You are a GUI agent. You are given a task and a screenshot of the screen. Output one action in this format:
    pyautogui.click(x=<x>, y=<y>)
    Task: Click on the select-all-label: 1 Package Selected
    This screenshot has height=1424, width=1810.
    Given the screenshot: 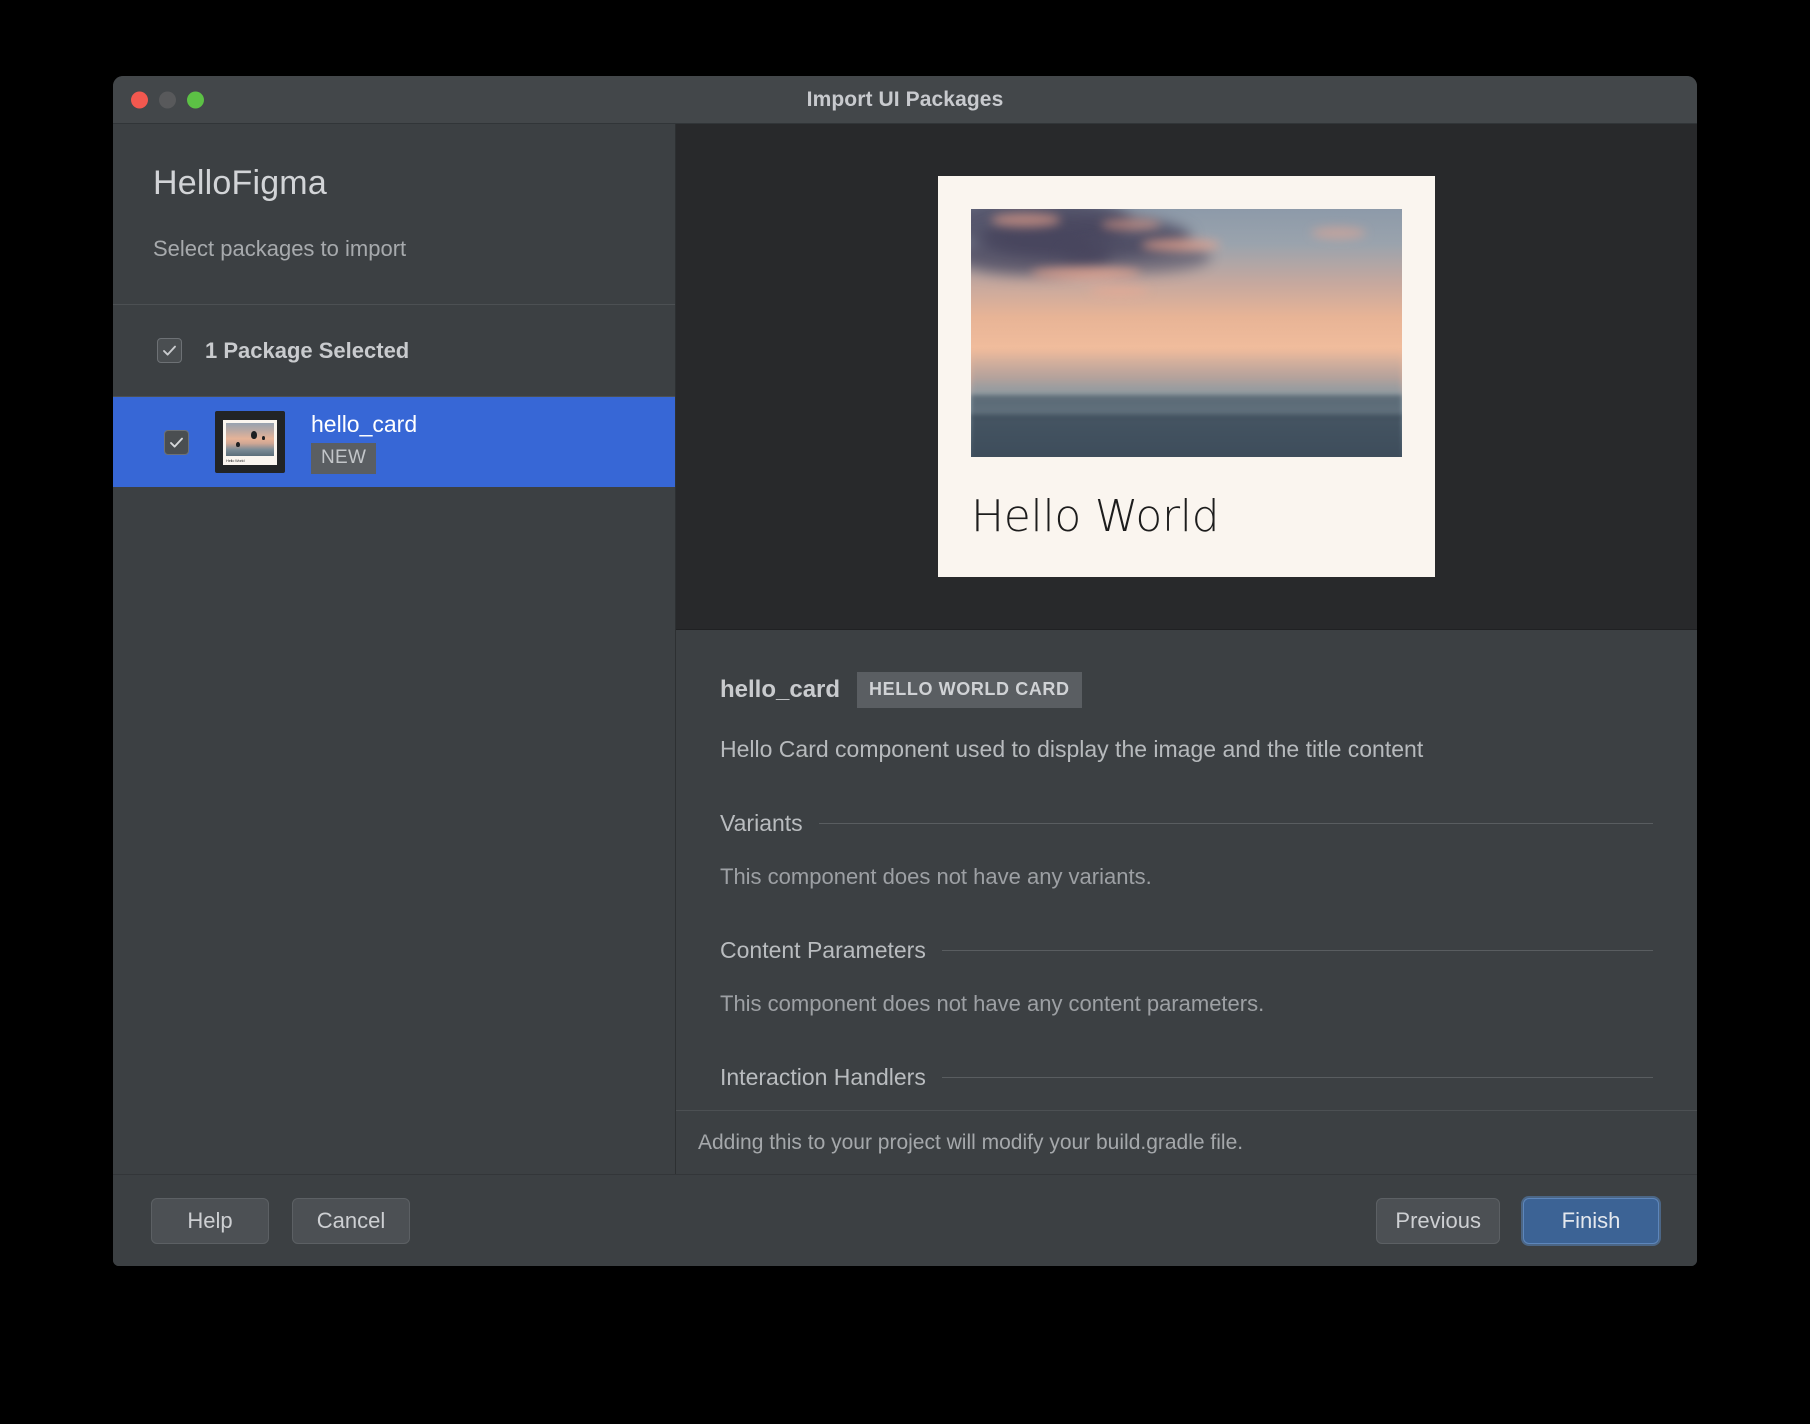 What is the action you would take?
    pyautogui.click(x=307, y=350)
    